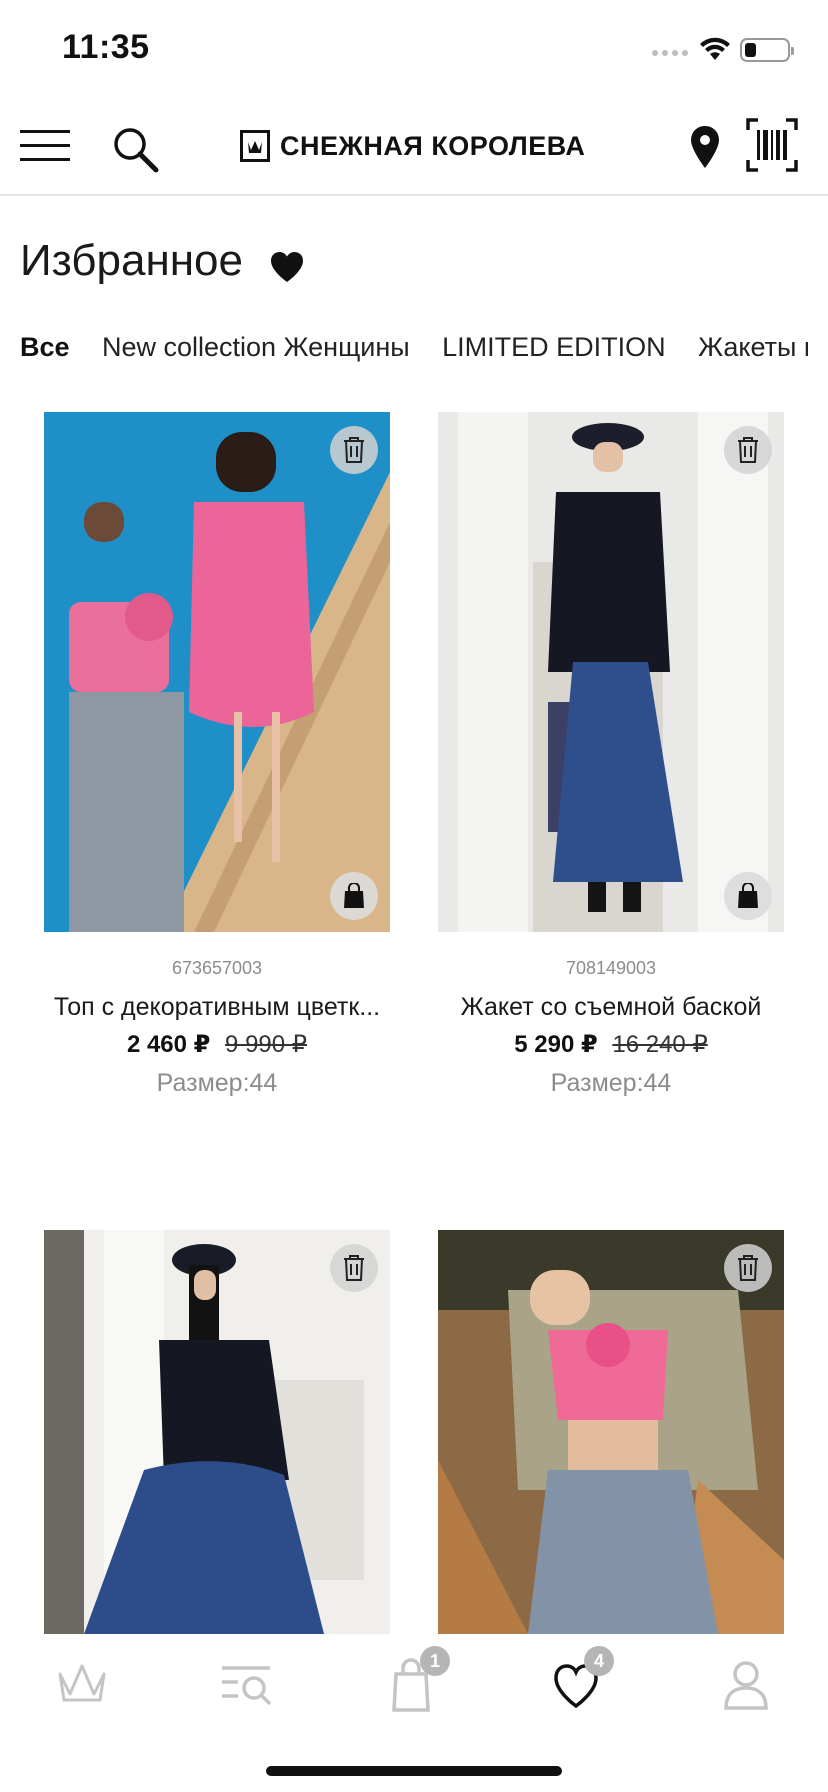 Image resolution: width=828 pixels, height=1792 pixels. I want to click on product-name: Жакет со съемной баской, so click(611, 1007).